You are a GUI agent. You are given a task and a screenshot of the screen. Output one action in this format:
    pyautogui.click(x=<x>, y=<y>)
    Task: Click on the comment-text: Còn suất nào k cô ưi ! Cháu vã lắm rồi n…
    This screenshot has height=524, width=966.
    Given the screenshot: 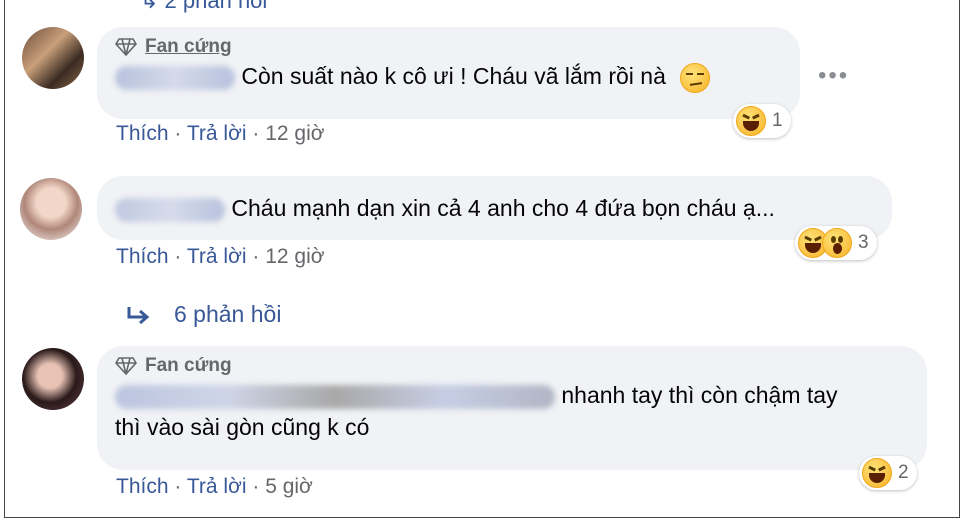 What is the action you would take?
    pyautogui.click(x=448, y=76)
    